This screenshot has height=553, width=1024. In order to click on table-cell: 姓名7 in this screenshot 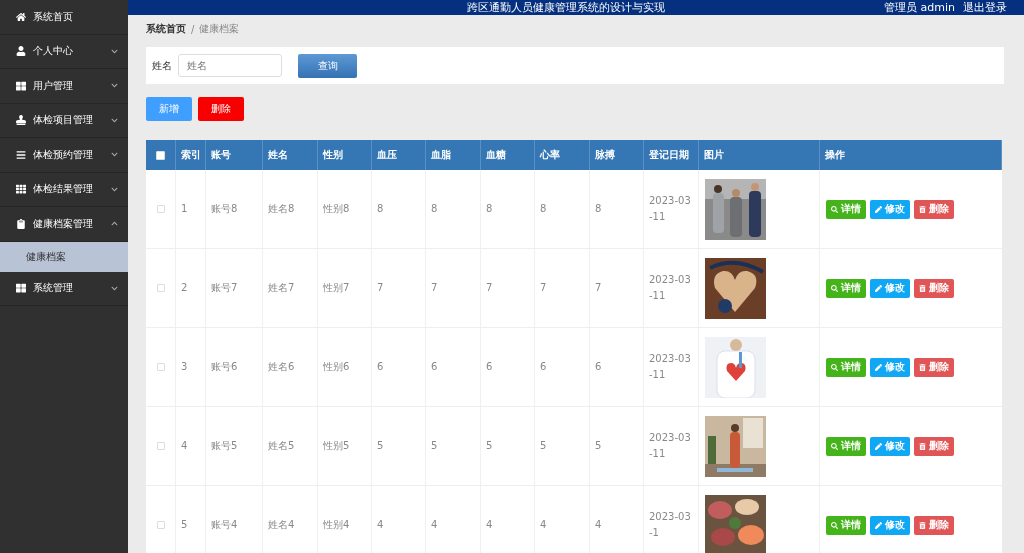, I will do `click(290, 288)`.